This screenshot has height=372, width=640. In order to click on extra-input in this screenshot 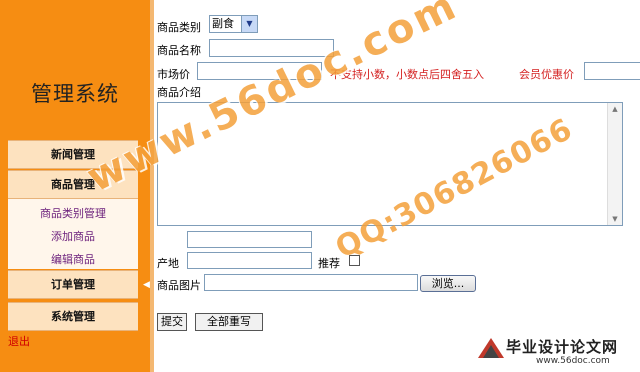, I will do `click(249, 239)`.